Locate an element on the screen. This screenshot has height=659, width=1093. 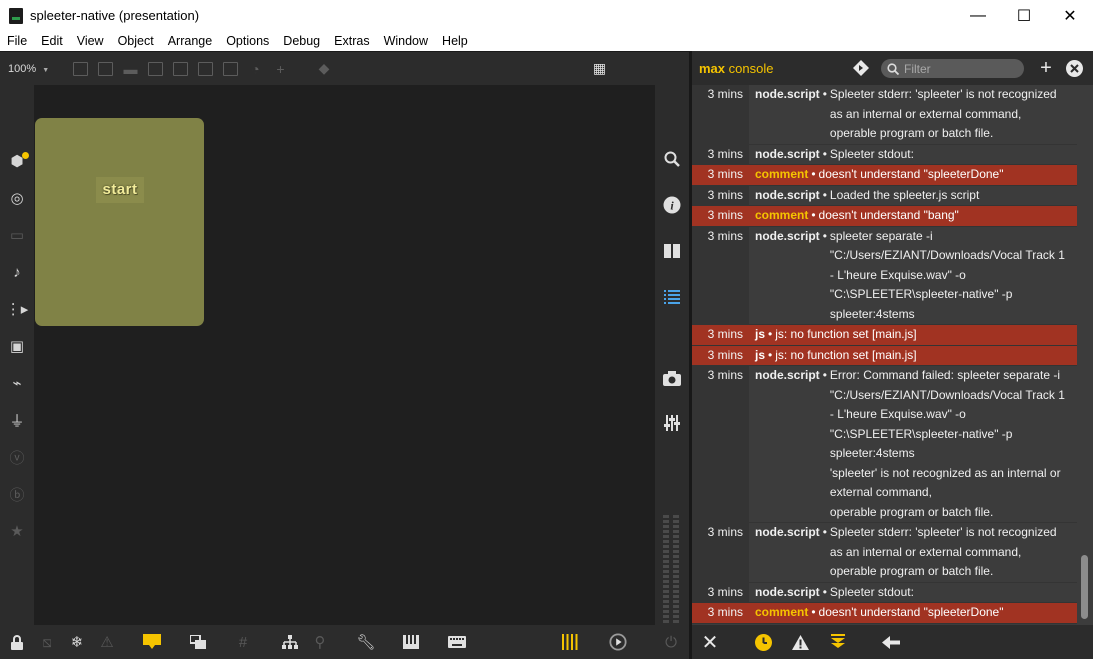
toggle-object-icon is located at coordinates (156, 69).